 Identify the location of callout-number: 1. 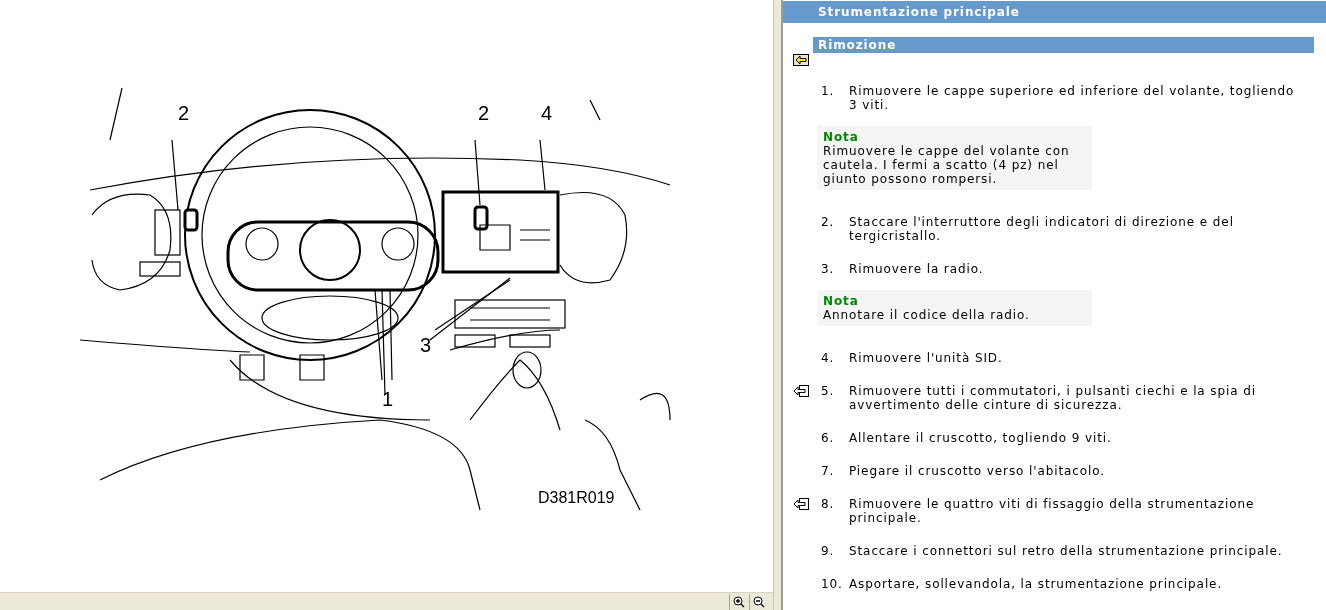
(388, 399).